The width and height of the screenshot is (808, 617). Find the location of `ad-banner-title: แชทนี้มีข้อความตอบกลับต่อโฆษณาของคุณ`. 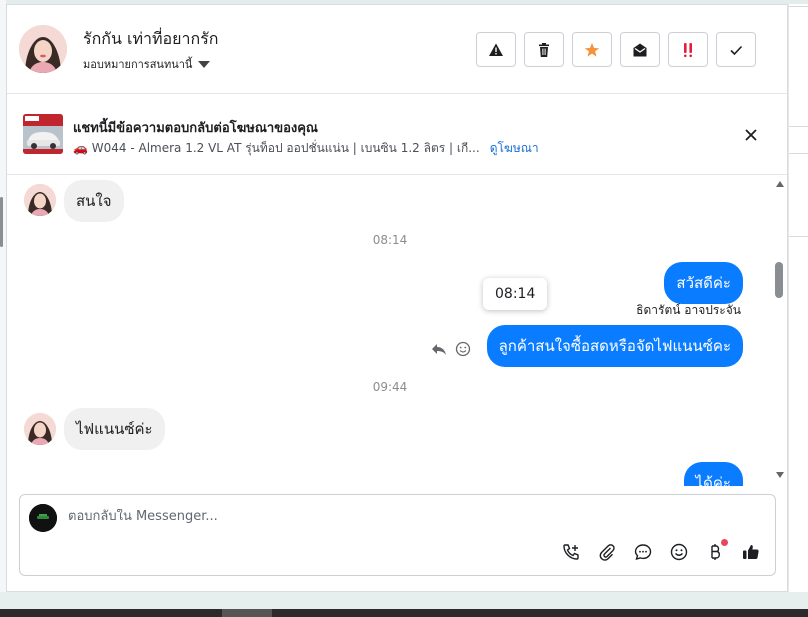

ad-banner-title: แชทนี้มีข้อความตอบกลับต่อโฆษณาของคุณ is located at coordinates (195, 128).